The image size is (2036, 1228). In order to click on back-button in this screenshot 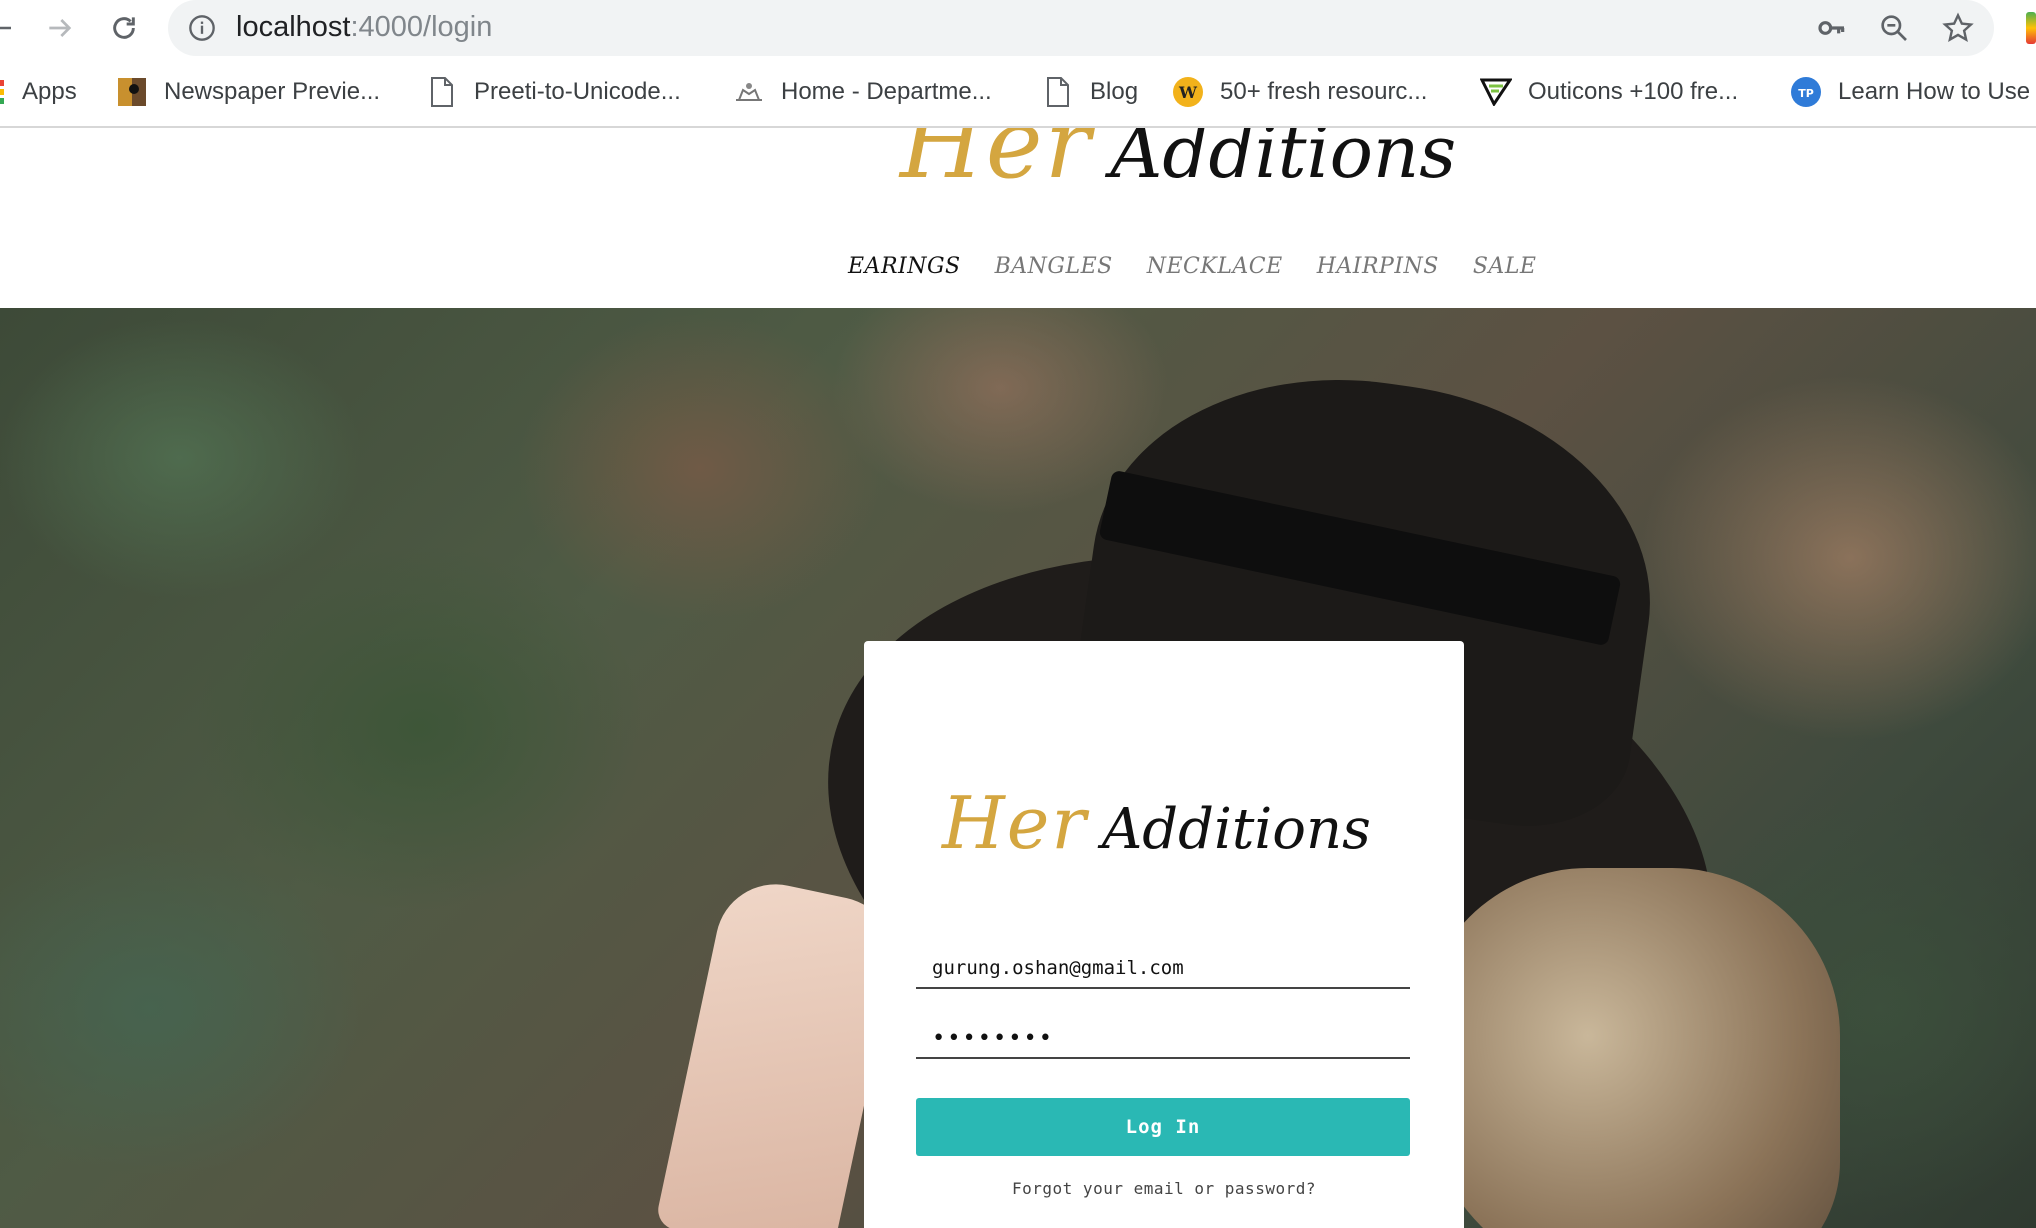, I will do `click(8, 28)`.